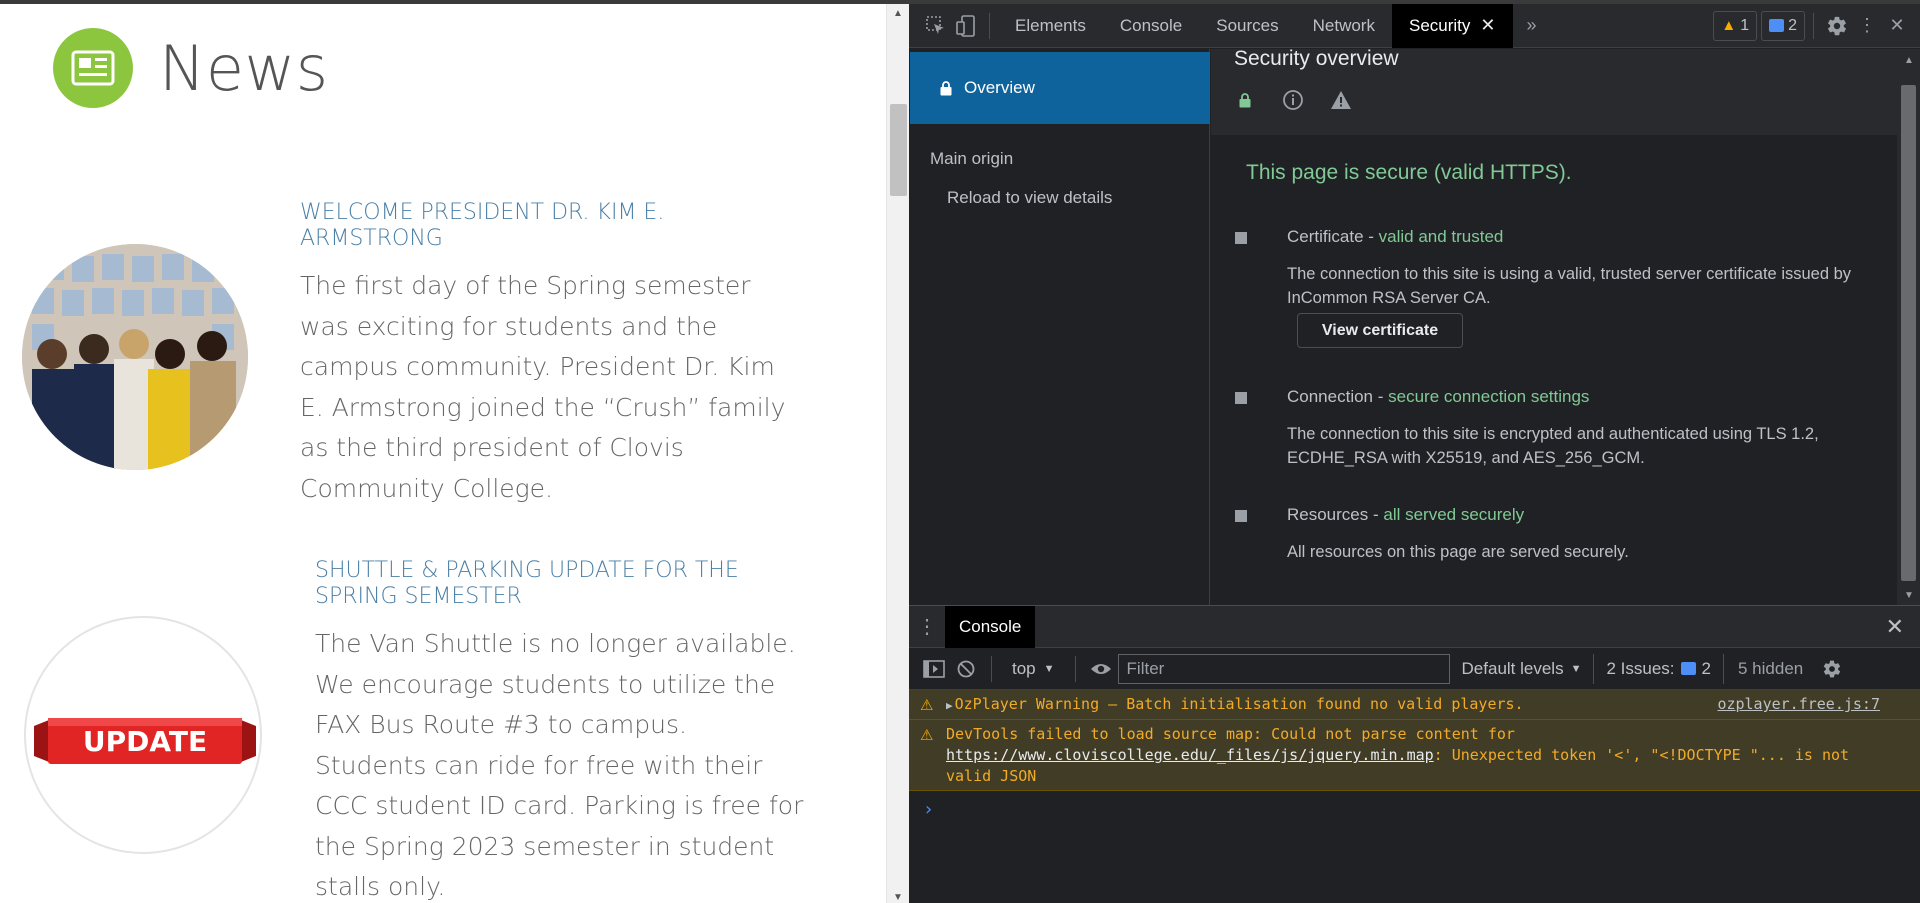  I want to click on clear-console-icon, so click(966, 669).